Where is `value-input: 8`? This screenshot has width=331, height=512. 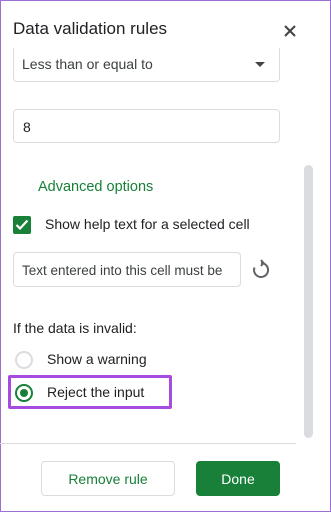
value-input: 8 is located at coordinates (146, 126).